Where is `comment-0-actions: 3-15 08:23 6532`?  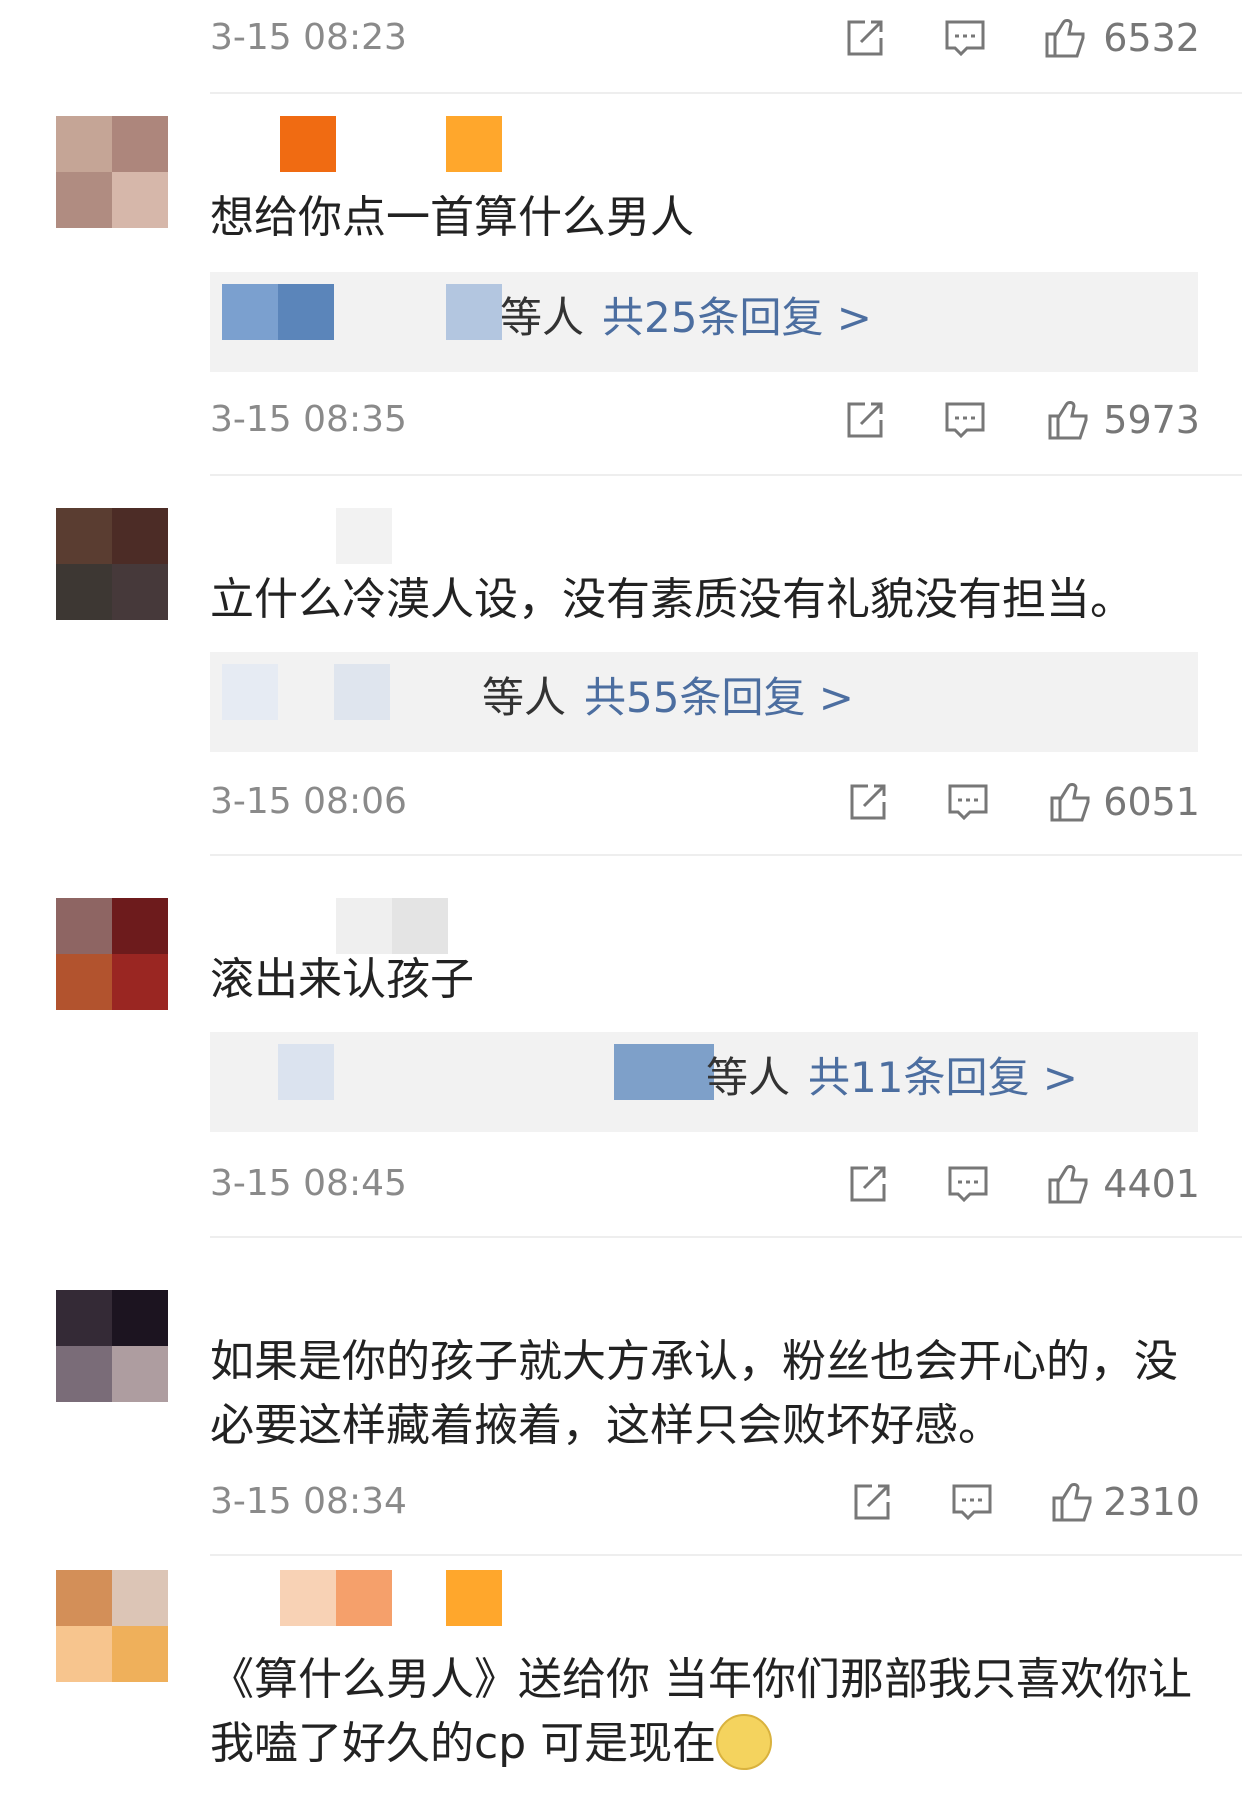
comment-0-actions: 3-15 08:23 6532 is located at coordinates (705, 38).